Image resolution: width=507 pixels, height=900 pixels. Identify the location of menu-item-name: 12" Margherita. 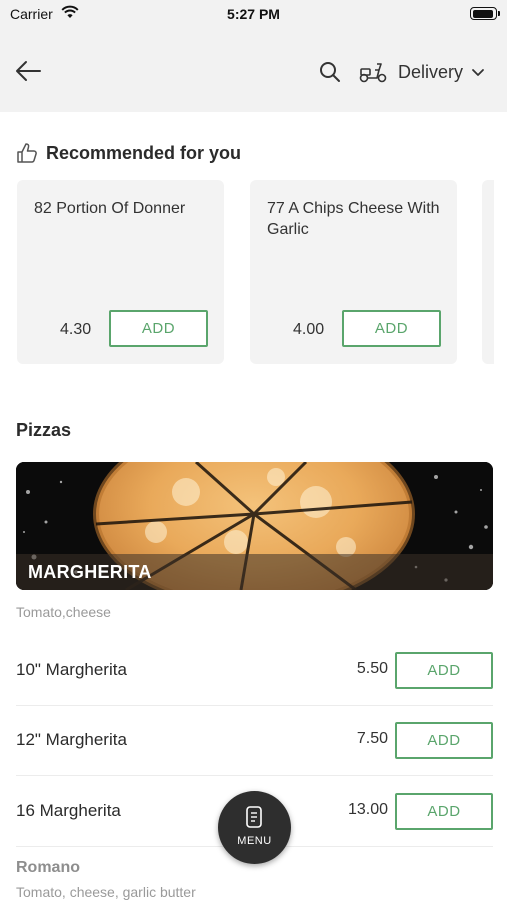
(71, 739).